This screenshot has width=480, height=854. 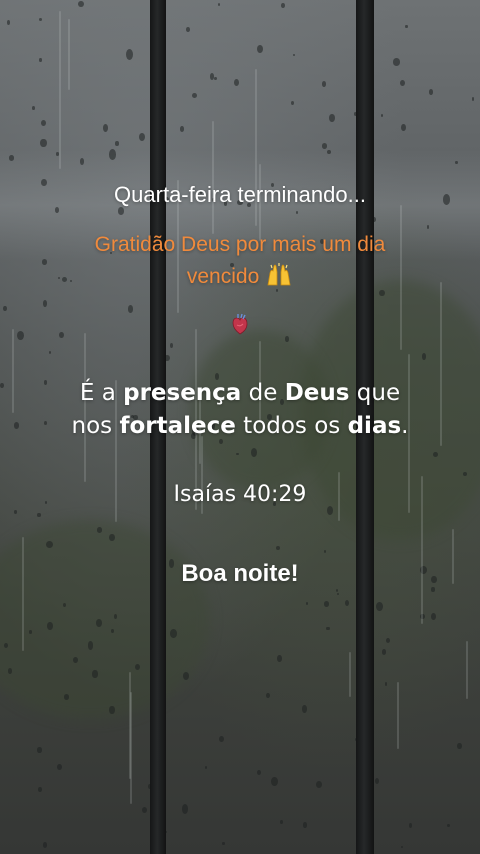 What do you see at coordinates (291, 426) in the screenshot?
I see `quote-text: todos os` at bounding box center [291, 426].